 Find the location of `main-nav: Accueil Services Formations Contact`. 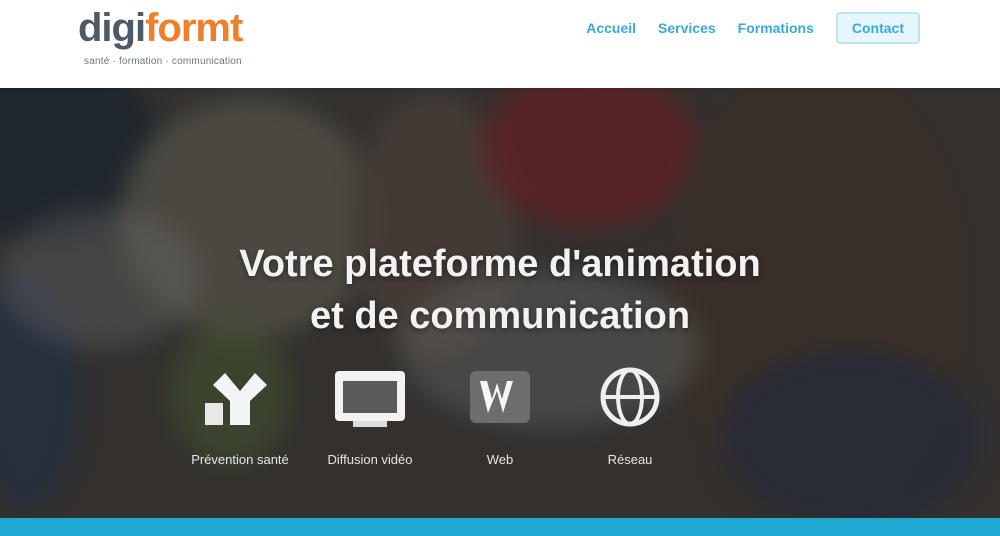

main-nav: Accueil Services Formations Contact is located at coordinates (753, 28).